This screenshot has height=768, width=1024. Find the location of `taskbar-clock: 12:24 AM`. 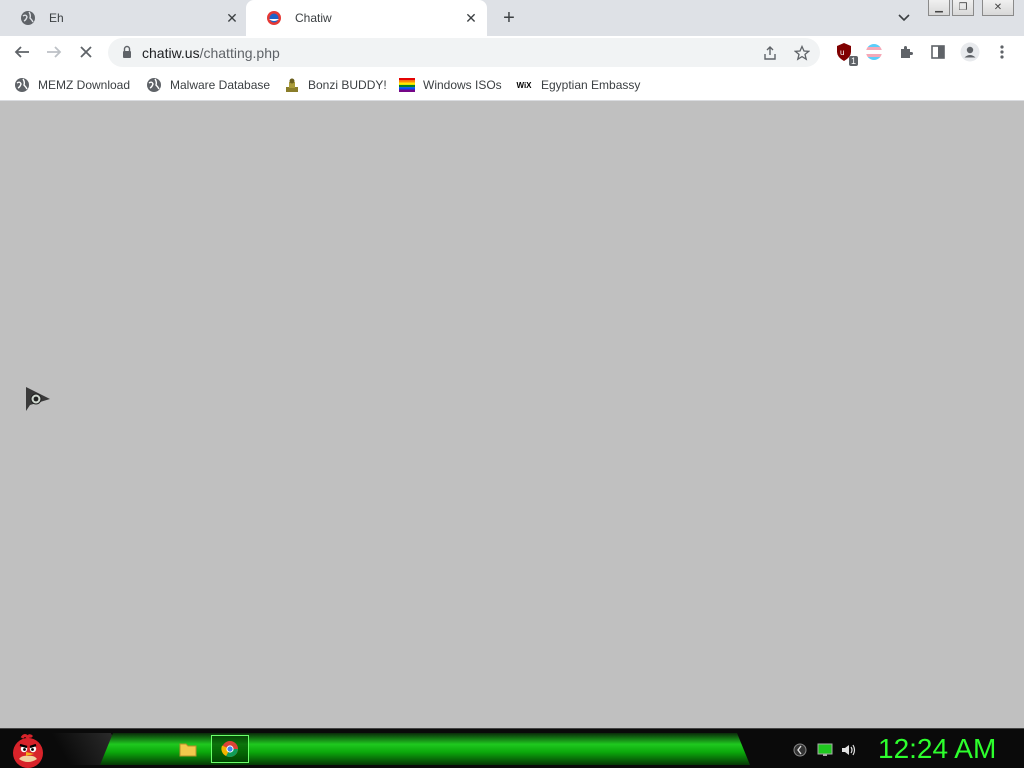

taskbar-clock: 12:24 AM is located at coordinates (937, 749).